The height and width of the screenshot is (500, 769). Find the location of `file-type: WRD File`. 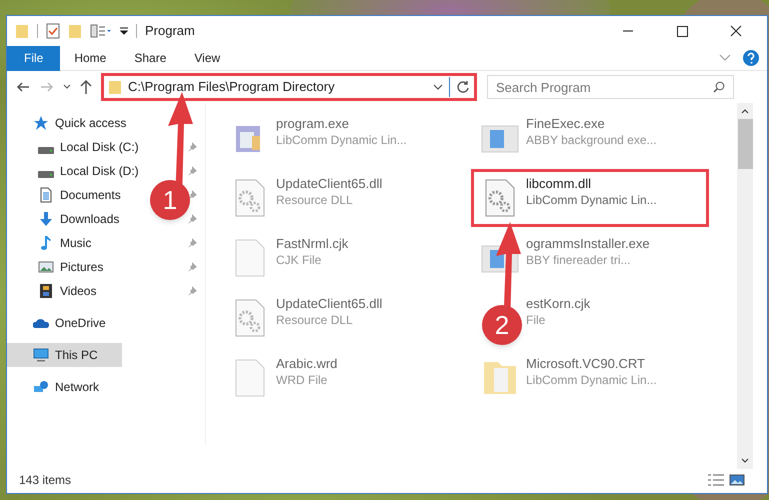

file-type: WRD File is located at coordinates (302, 380).